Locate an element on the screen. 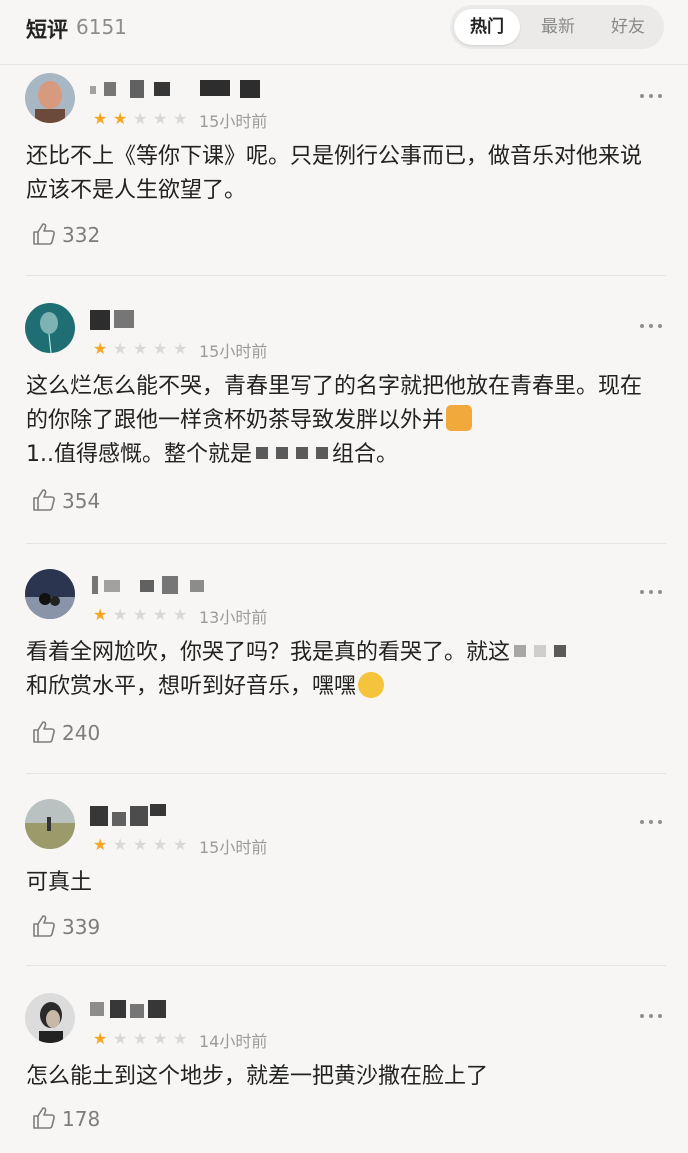  tab-friends: 好友 is located at coordinates (628, 27).